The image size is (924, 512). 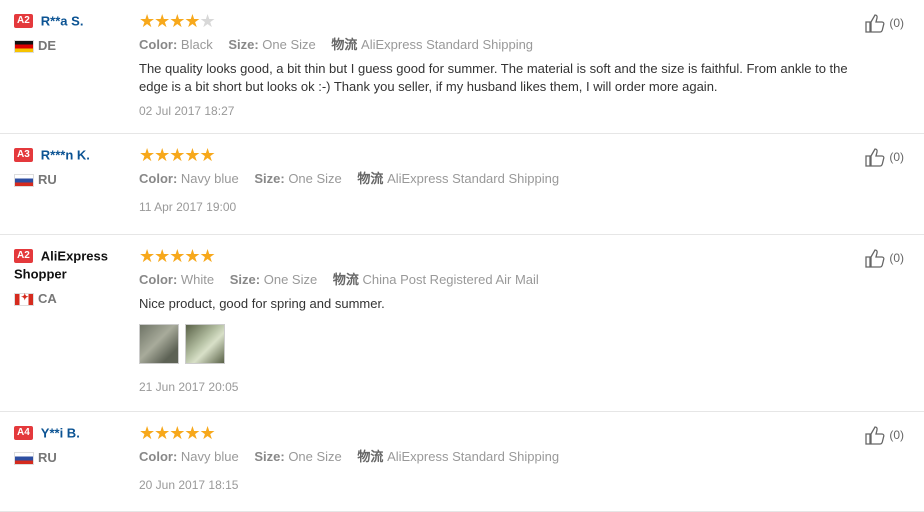 What do you see at coordinates (73, 167) in the screenshot?
I see `reviewer-info: A3 R***n K. RU` at bounding box center [73, 167].